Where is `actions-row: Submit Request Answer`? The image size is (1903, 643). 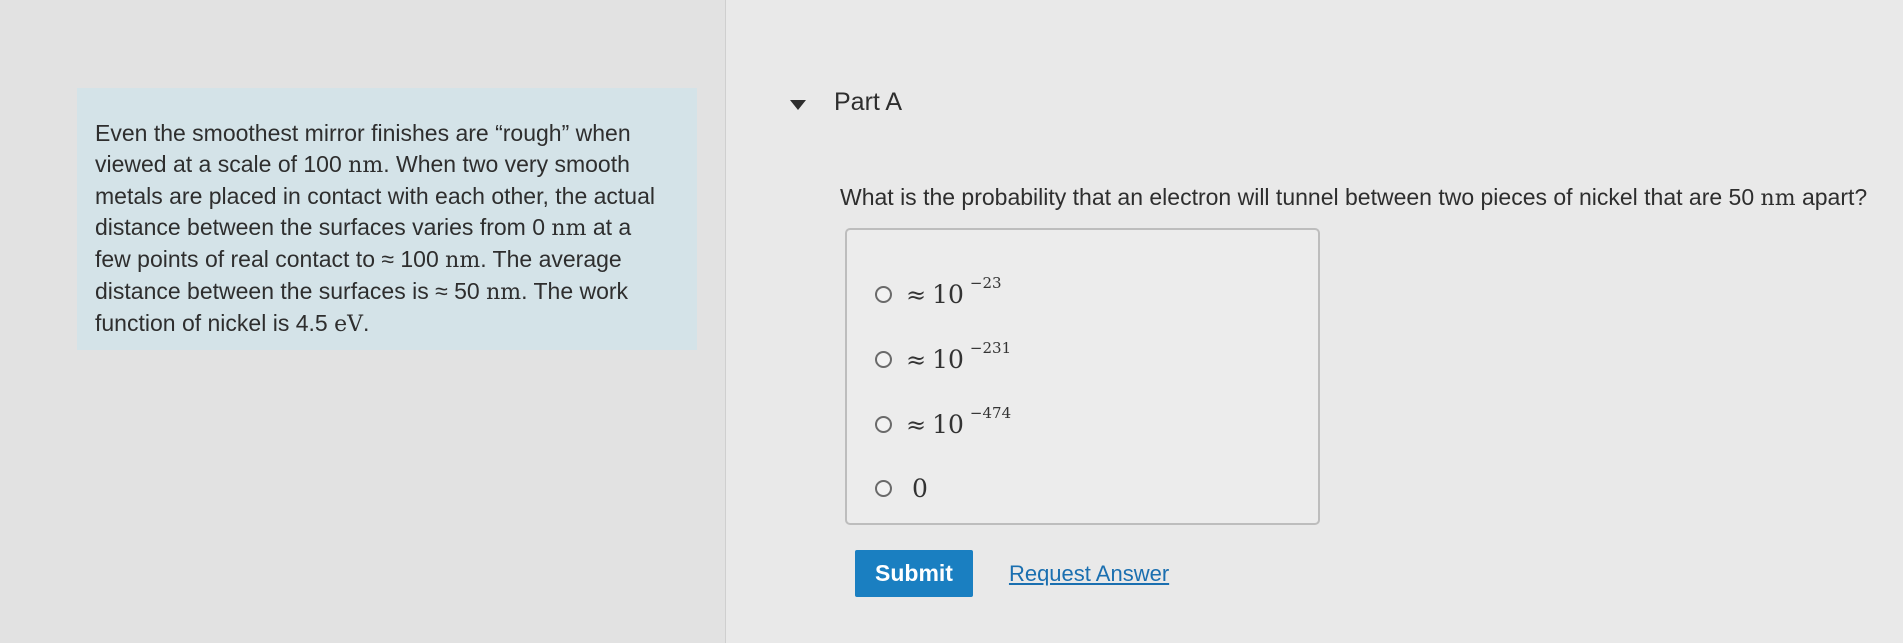
actions-row: Submit Request Answer is located at coordinates (1012, 573).